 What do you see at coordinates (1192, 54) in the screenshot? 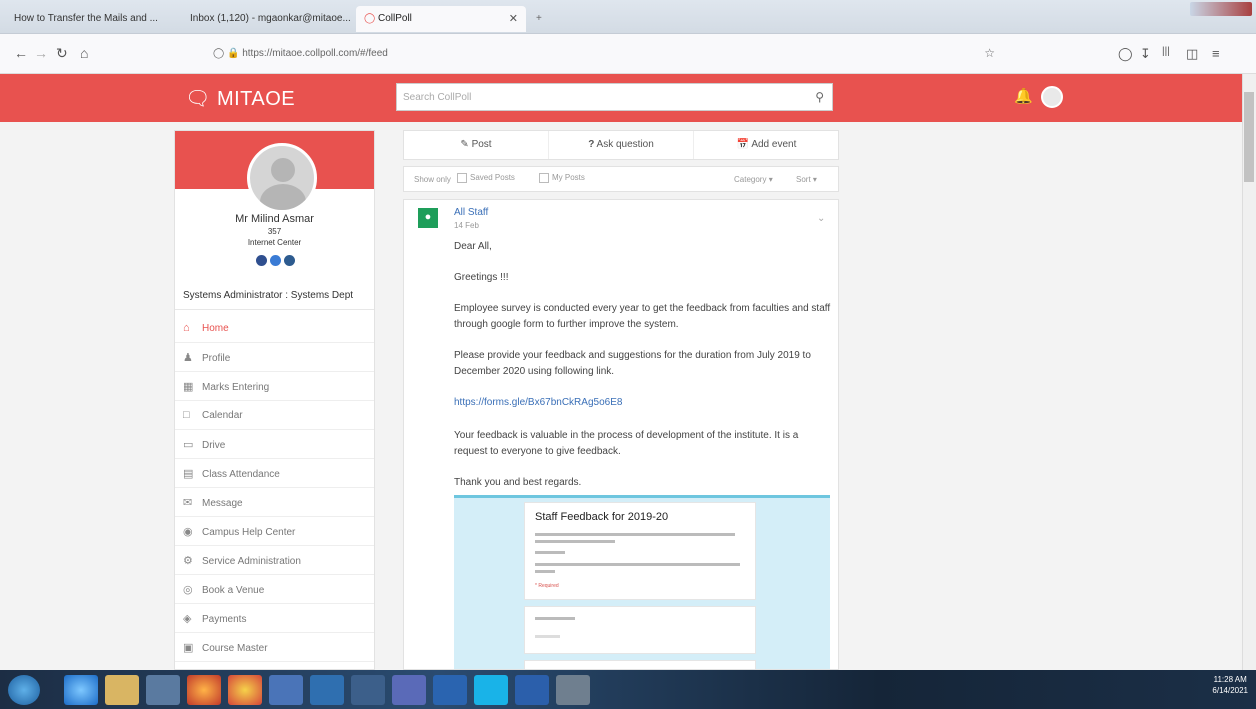
I see `sidebar-icon: ◫` at bounding box center [1192, 54].